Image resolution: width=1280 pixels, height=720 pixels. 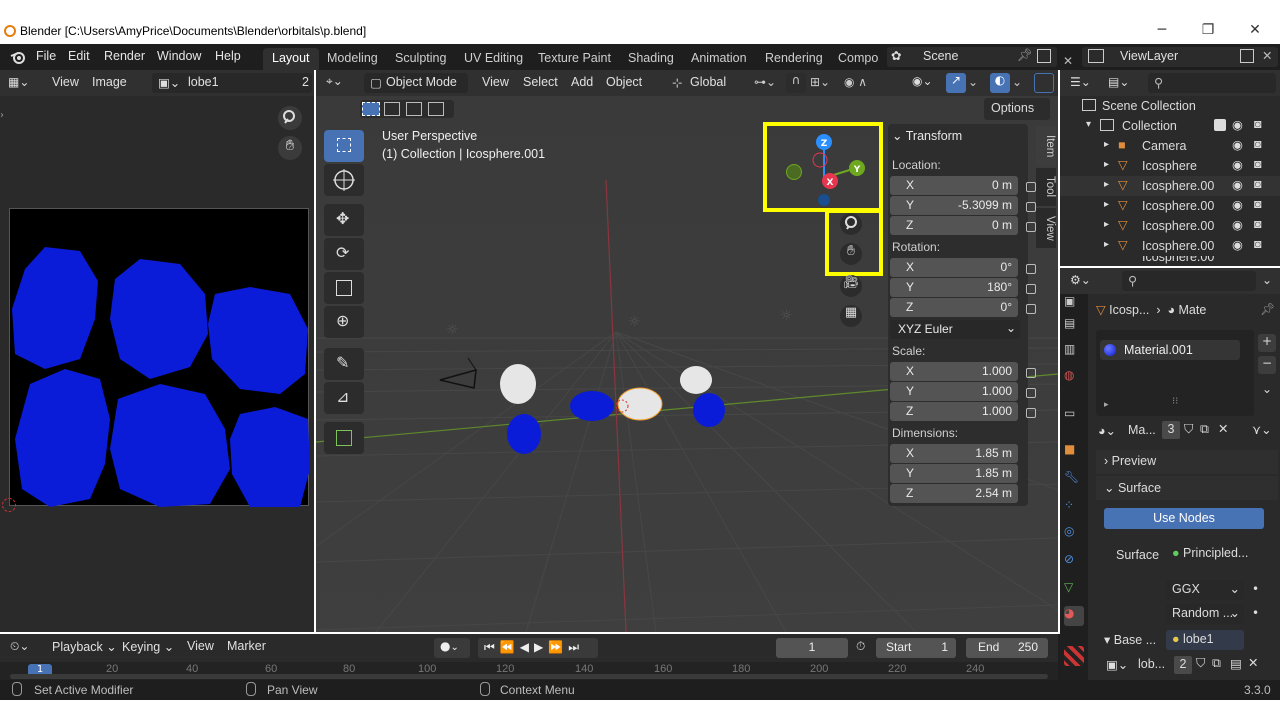 What do you see at coordinates (344, 146) in the screenshot?
I see `select-box-tool` at bounding box center [344, 146].